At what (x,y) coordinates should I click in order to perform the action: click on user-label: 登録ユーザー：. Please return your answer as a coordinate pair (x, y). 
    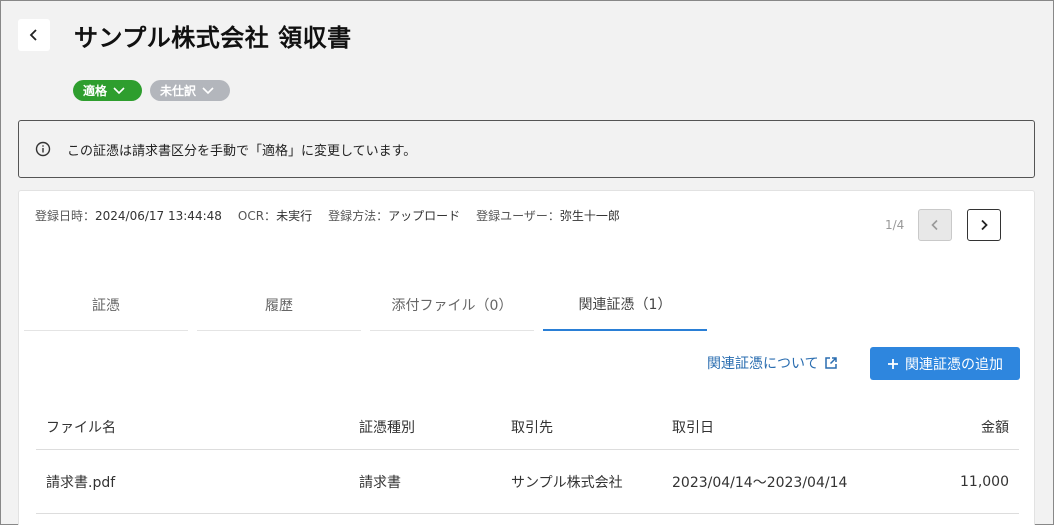
    Looking at the image, I should click on (518, 216).